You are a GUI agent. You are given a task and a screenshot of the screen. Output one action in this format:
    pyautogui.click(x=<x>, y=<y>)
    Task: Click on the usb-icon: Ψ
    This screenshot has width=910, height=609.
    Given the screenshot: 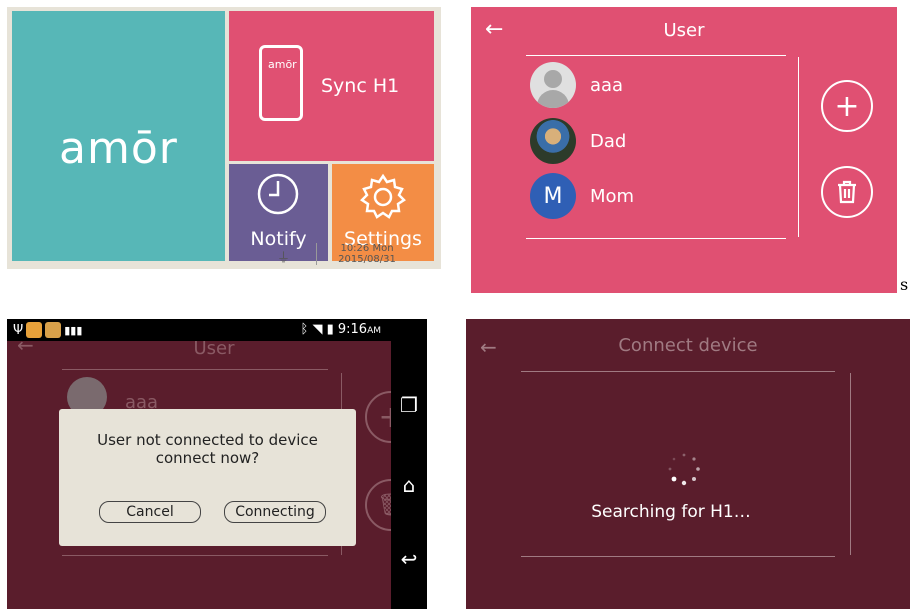 What is the action you would take?
    pyautogui.click(x=18, y=330)
    